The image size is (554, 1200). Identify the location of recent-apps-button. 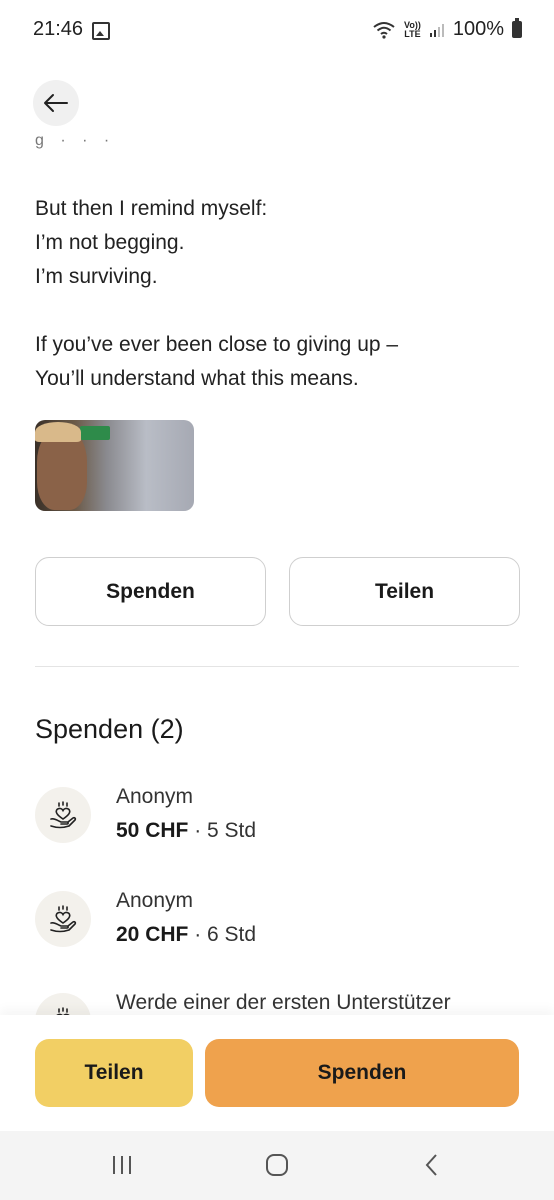
(122, 1165).